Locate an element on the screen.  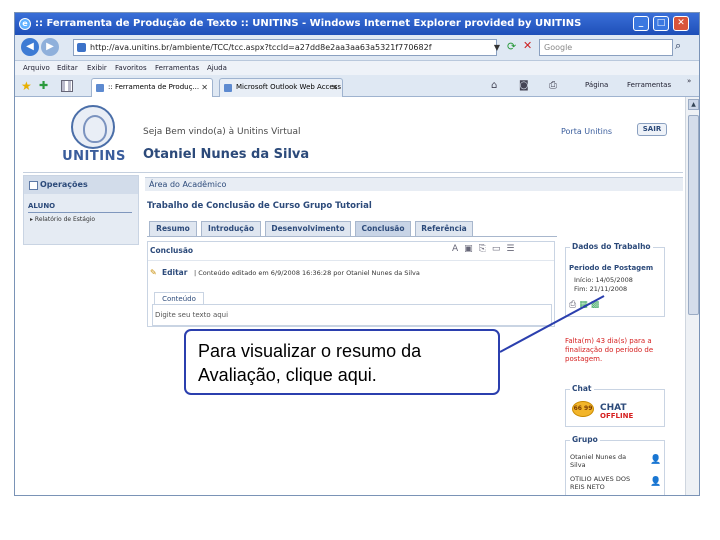
logo-text: UNITINS is located at coordinates (94, 156).